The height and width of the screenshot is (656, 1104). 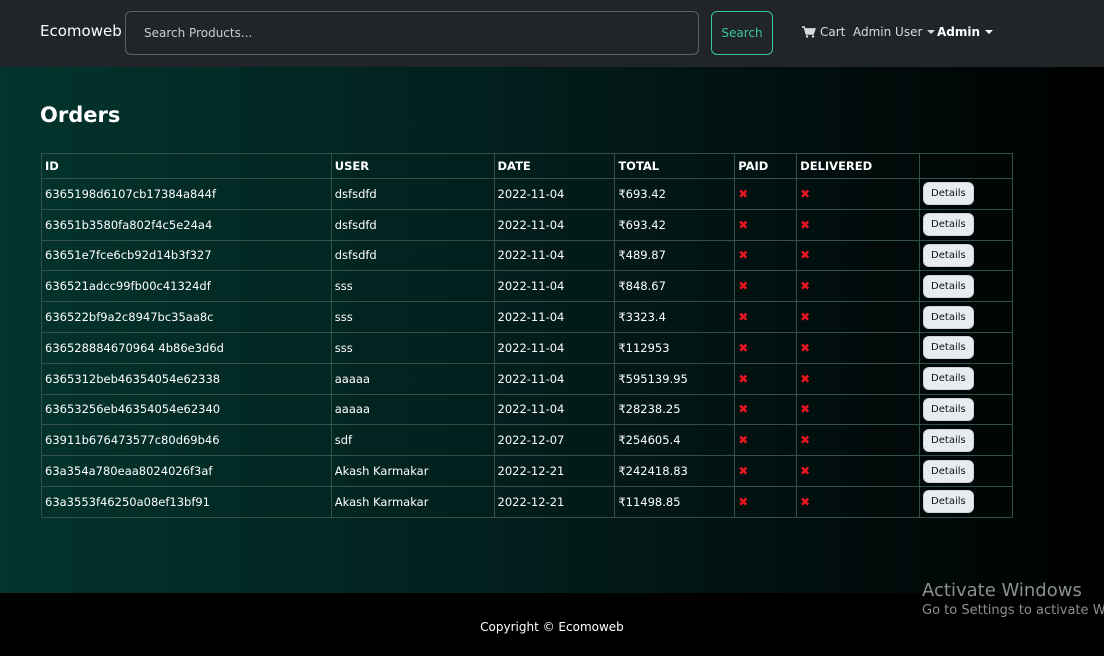 I want to click on order-id-cell: 636528884670964 4b86e3d6d, so click(x=186, y=347).